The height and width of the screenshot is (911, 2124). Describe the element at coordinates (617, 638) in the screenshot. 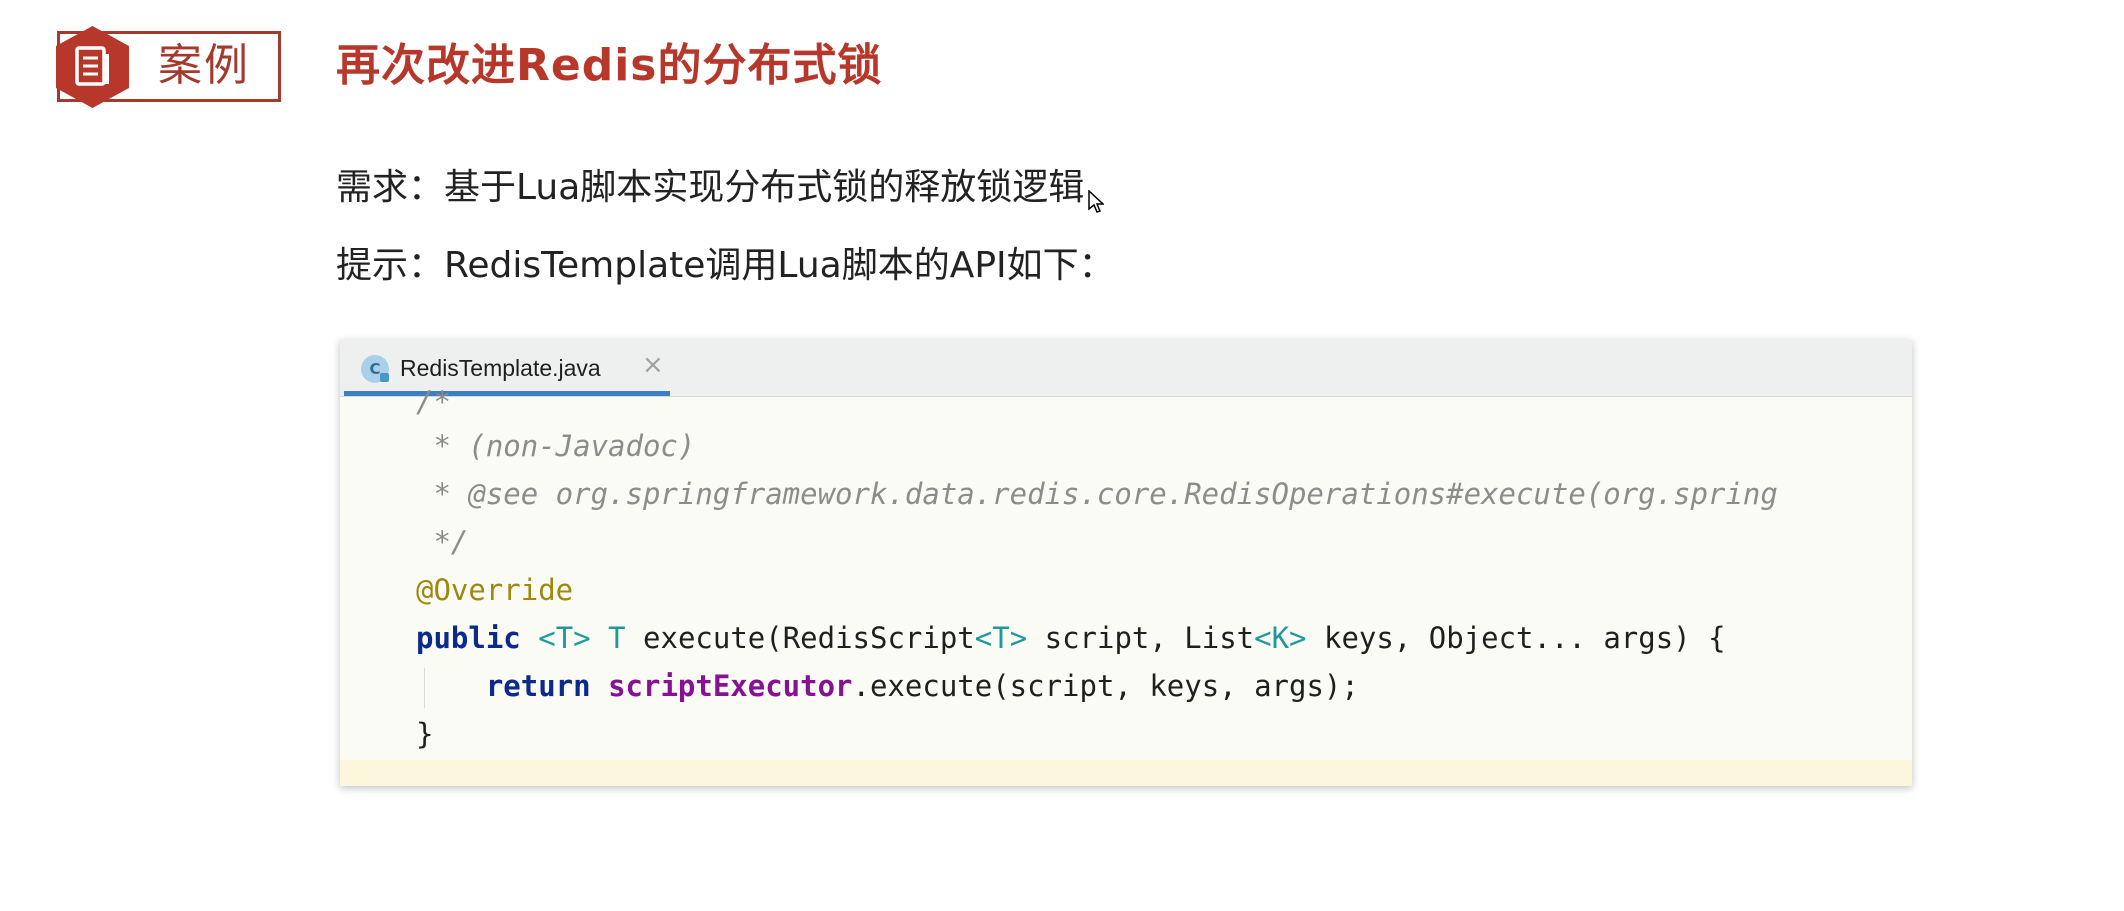

I see `type-param: T` at that location.